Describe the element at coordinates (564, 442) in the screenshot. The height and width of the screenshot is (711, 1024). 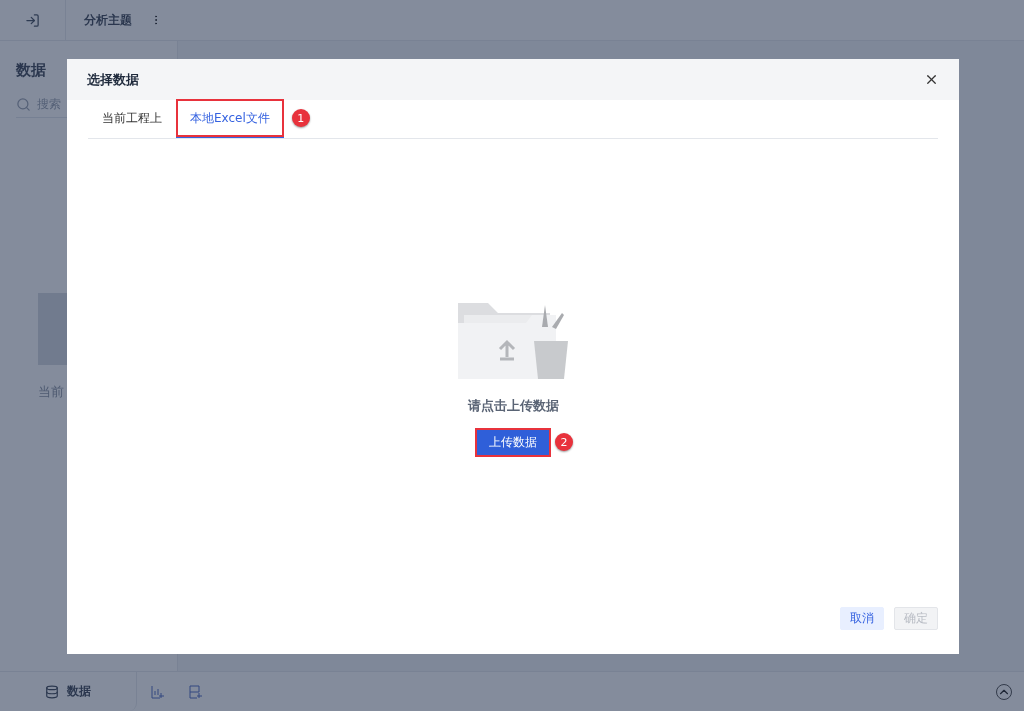
I see `step-number: 2` at that location.